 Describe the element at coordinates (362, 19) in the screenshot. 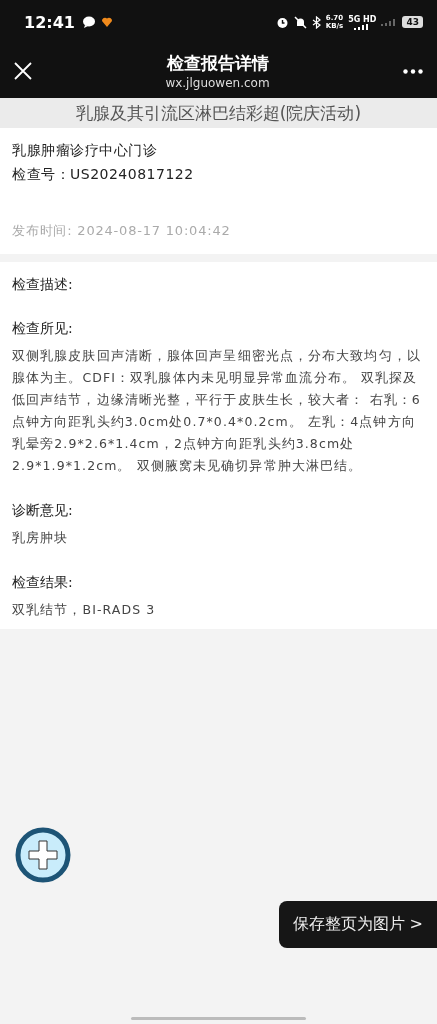

I see `network-type: 5G HD` at that location.